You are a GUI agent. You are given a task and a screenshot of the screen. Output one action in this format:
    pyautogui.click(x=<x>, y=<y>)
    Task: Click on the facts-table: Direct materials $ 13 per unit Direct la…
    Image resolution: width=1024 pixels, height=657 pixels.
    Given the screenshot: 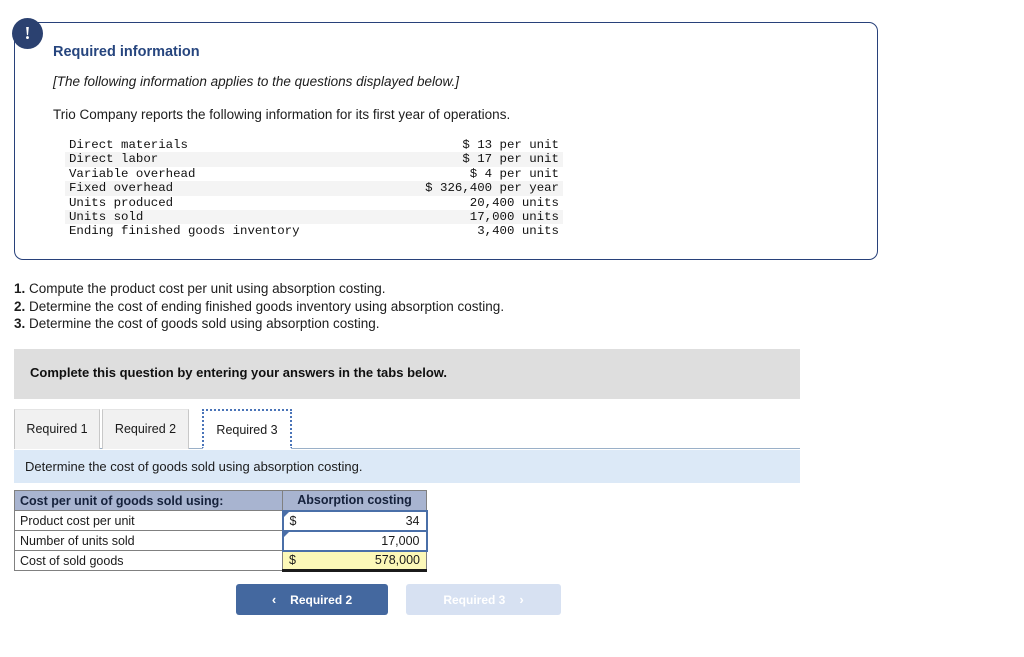 What is the action you would take?
    pyautogui.click(x=314, y=188)
    